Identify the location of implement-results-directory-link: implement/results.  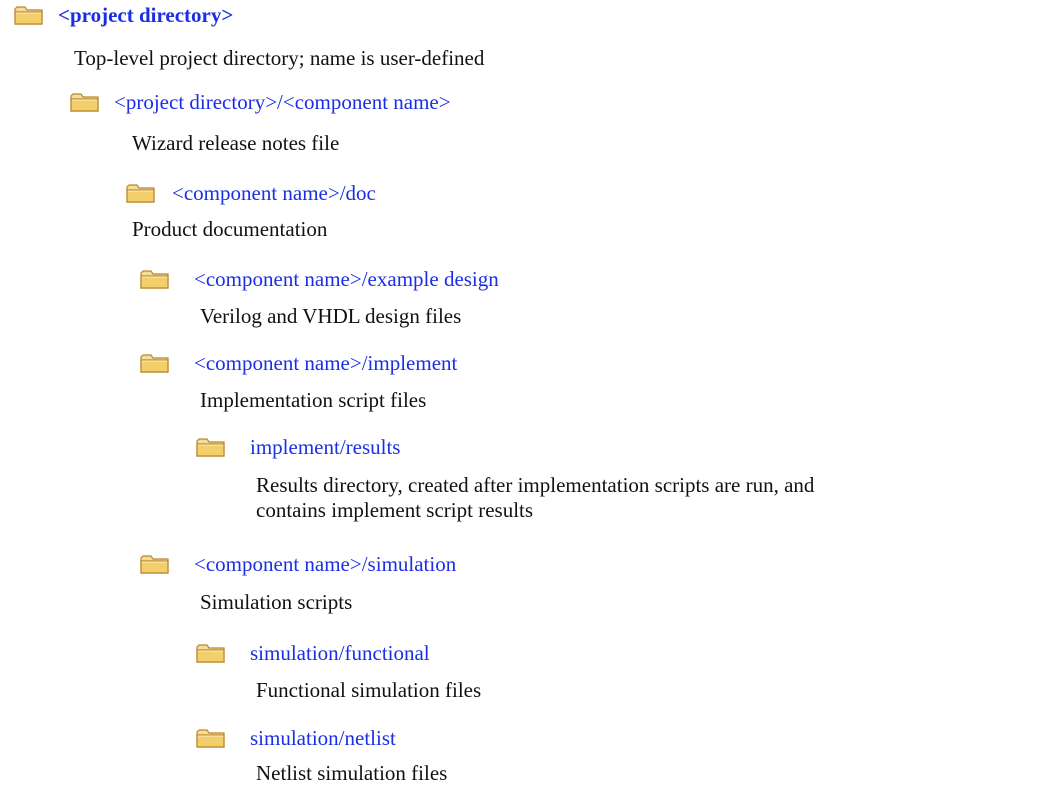
(325, 447).